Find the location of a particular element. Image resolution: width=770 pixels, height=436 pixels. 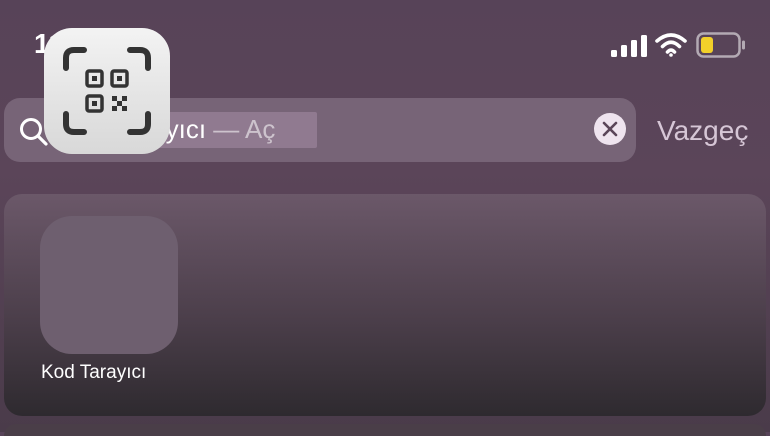

app-result-kod-tarayici is located at coordinates (107, 91).